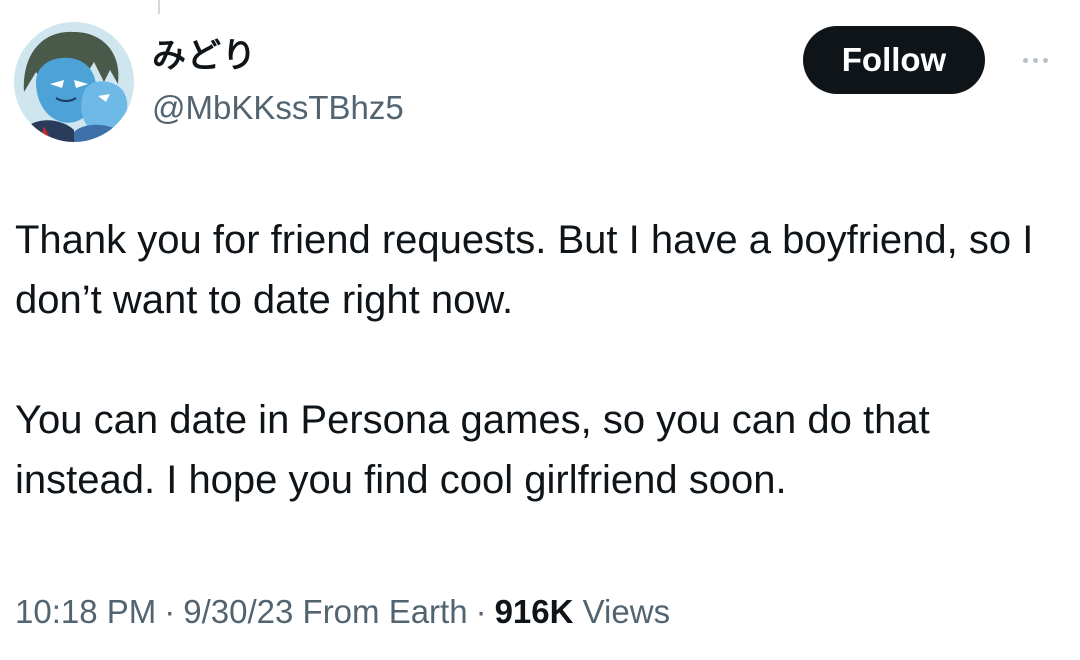 This screenshot has height=660, width=1080. Describe the element at coordinates (278, 108) in the screenshot. I see `user-handle: @MbKKssTBhz5` at that location.